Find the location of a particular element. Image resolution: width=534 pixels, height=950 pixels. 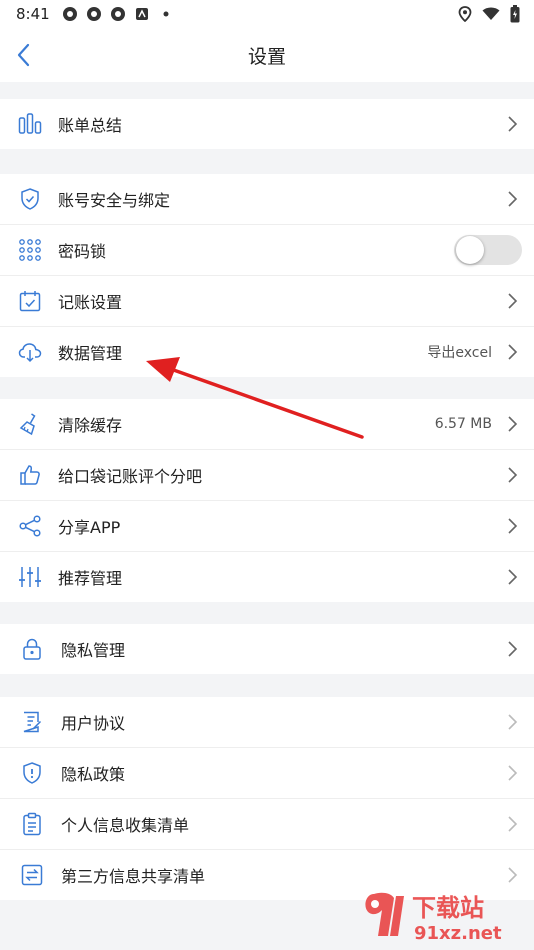

svg-text: 91xz.net is located at coordinates (458, 933).